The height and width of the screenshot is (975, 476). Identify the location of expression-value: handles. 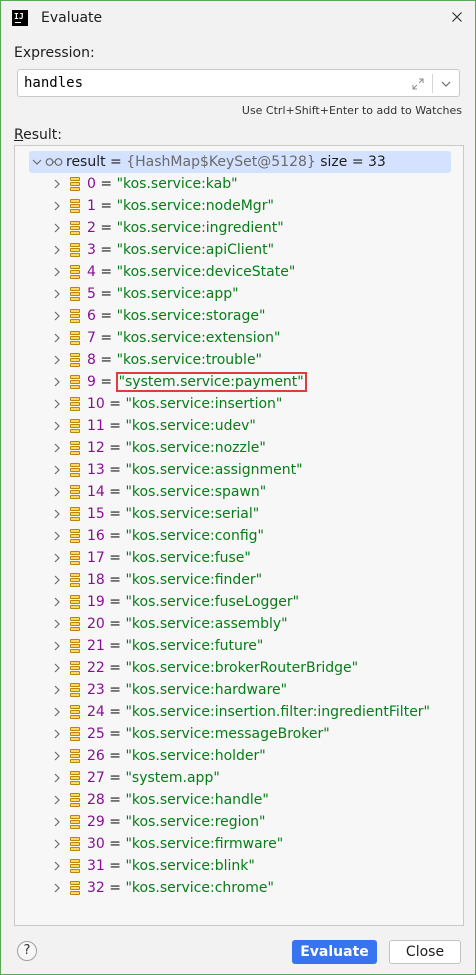
(53, 83).